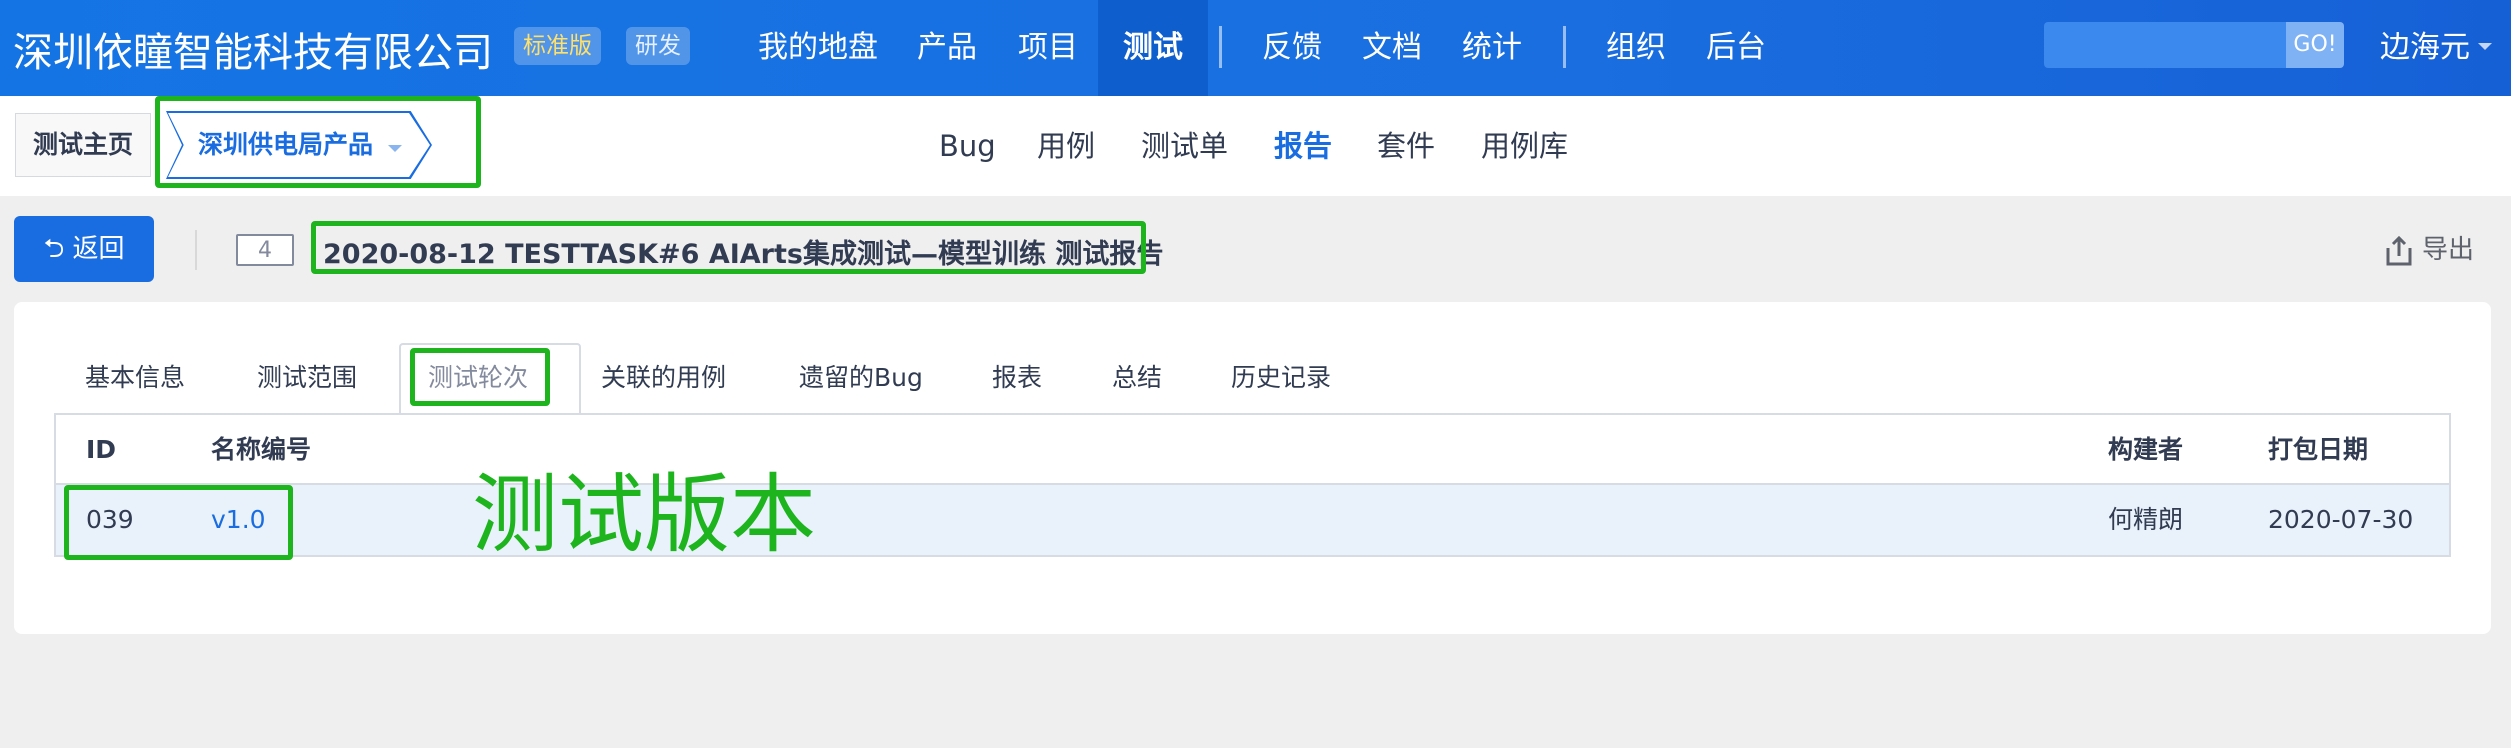  What do you see at coordinates (1406, 146) in the screenshot?
I see `subnav-suite: 套件` at bounding box center [1406, 146].